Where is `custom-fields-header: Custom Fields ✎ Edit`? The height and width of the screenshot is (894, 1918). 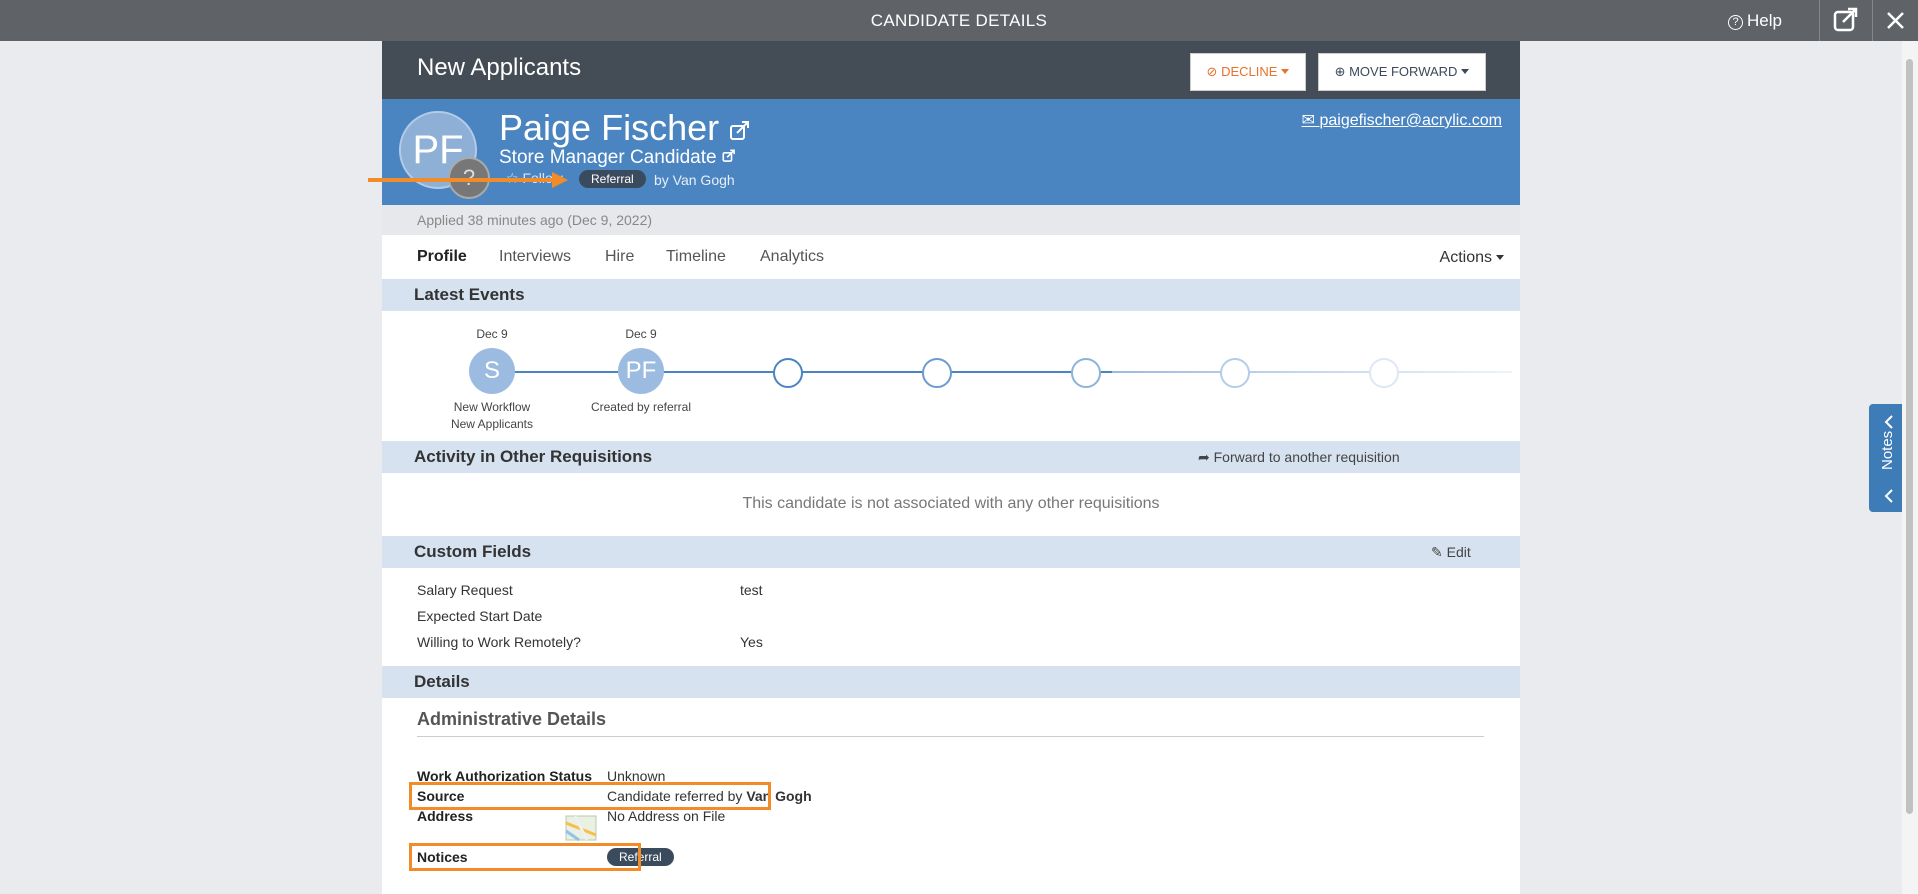 custom-fields-header: Custom Fields ✎ Edit is located at coordinates (951, 552).